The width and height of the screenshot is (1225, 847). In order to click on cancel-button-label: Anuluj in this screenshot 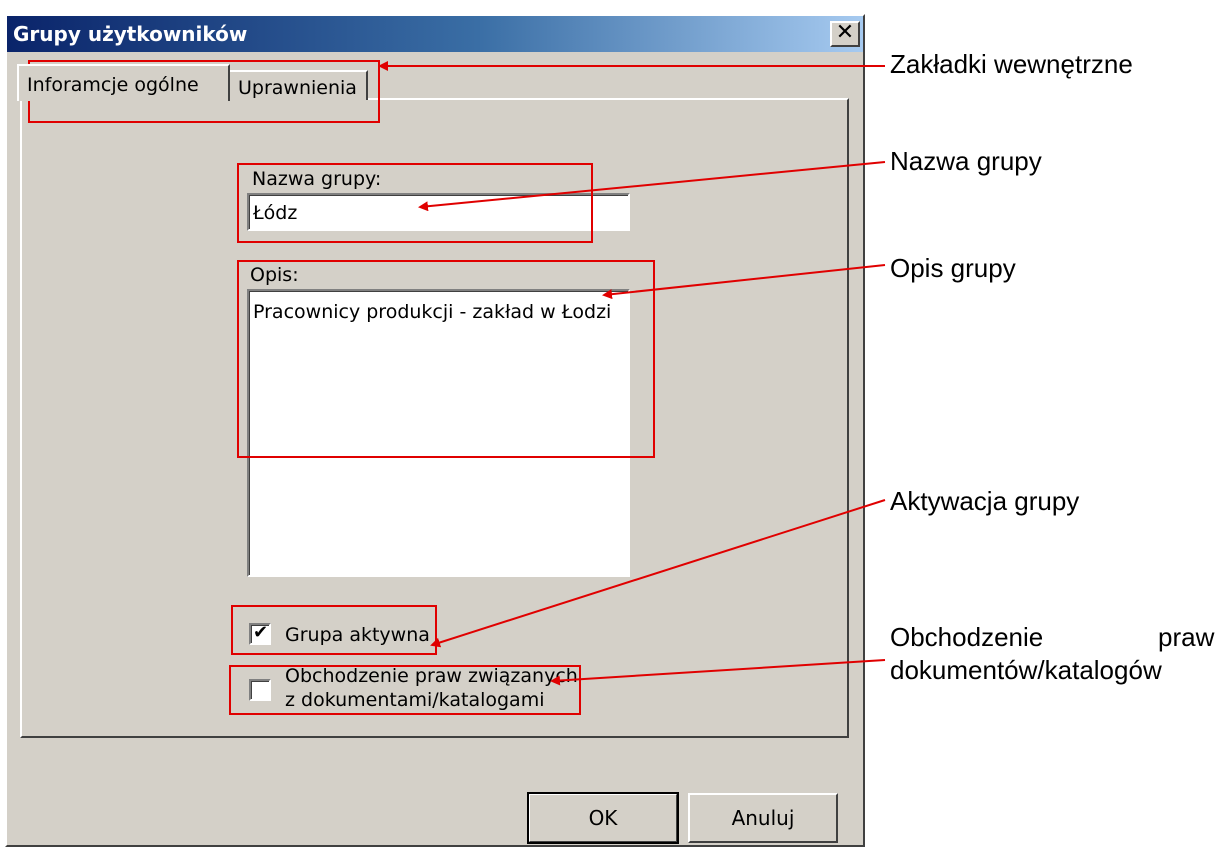, I will do `click(763, 818)`.